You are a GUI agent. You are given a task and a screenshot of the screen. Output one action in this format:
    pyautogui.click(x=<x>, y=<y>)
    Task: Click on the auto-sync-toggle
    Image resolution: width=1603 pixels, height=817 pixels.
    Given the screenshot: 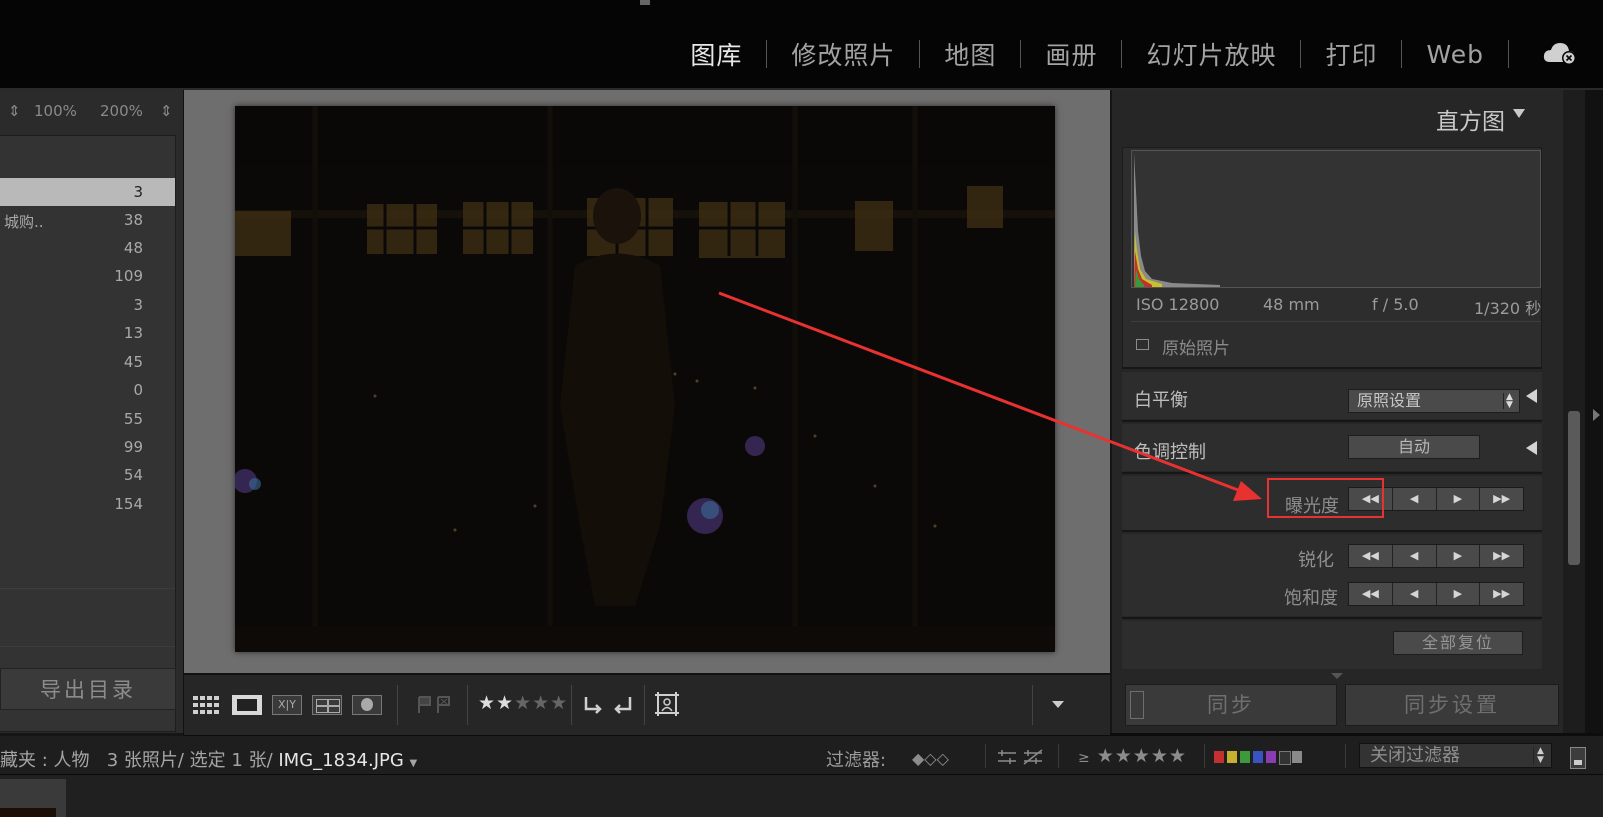 What is the action you would take?
    pyautogui.click(x=1137, y=705)
    